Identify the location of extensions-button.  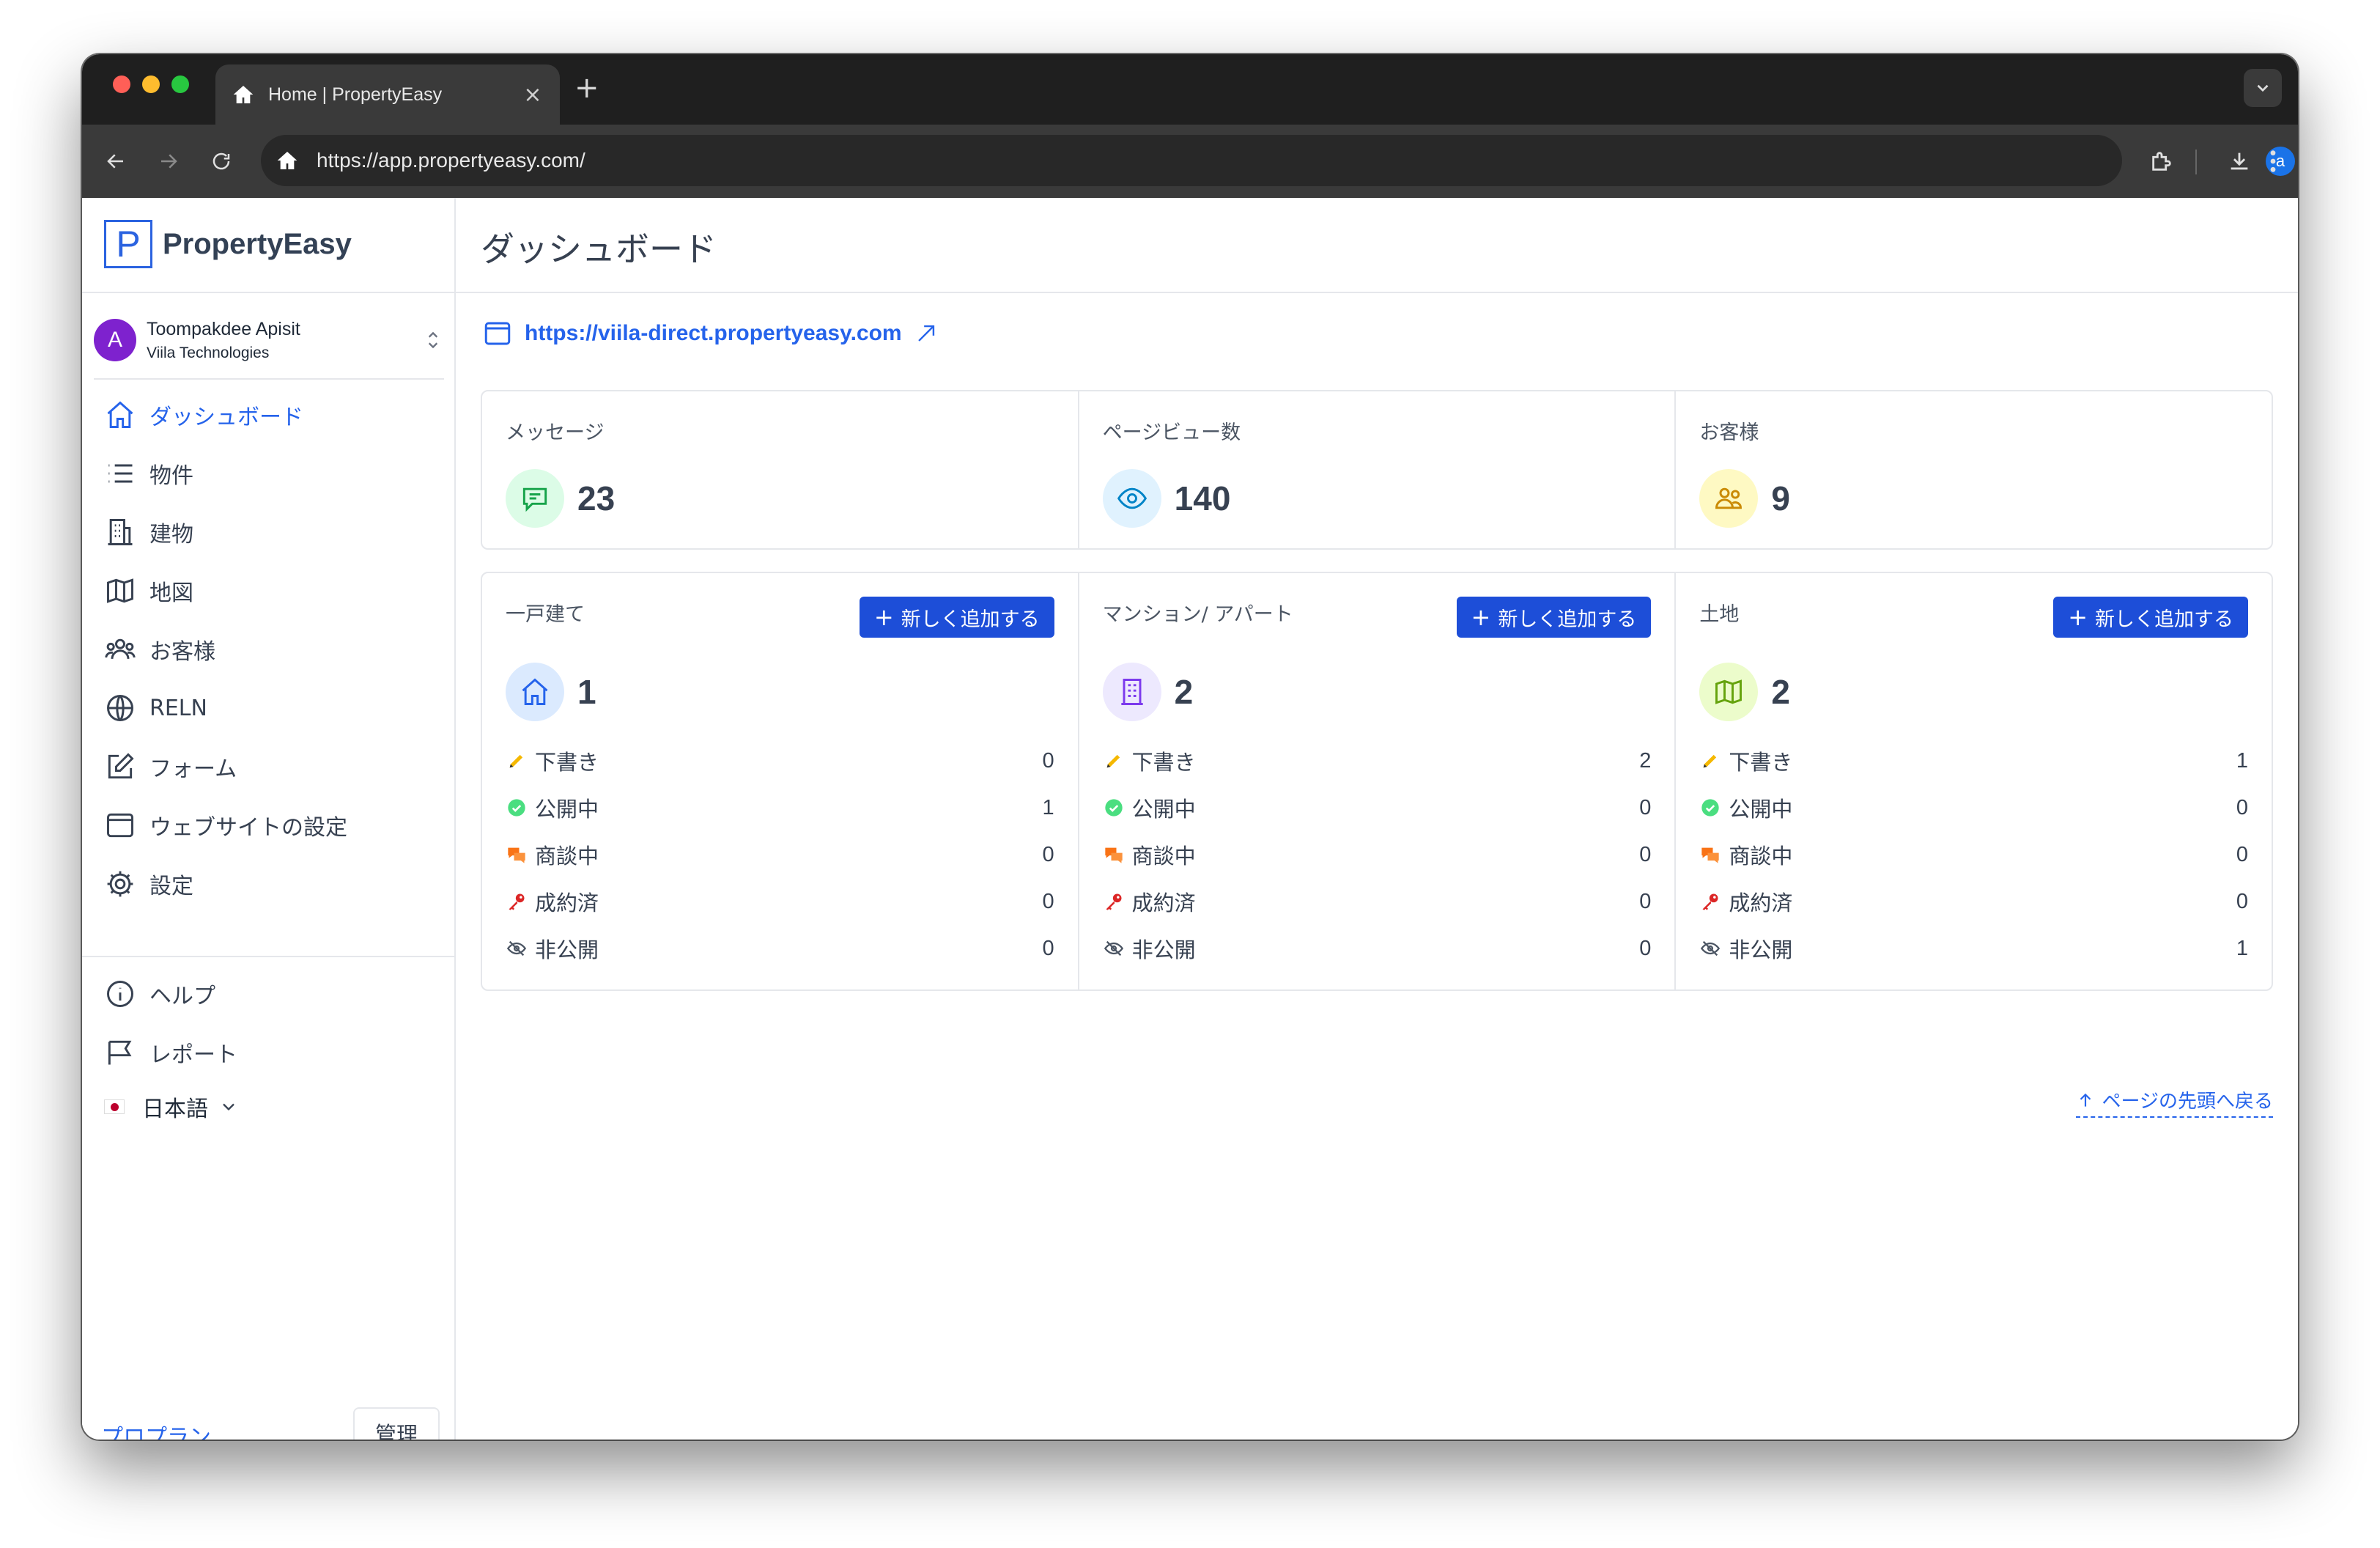
(2162, 161).